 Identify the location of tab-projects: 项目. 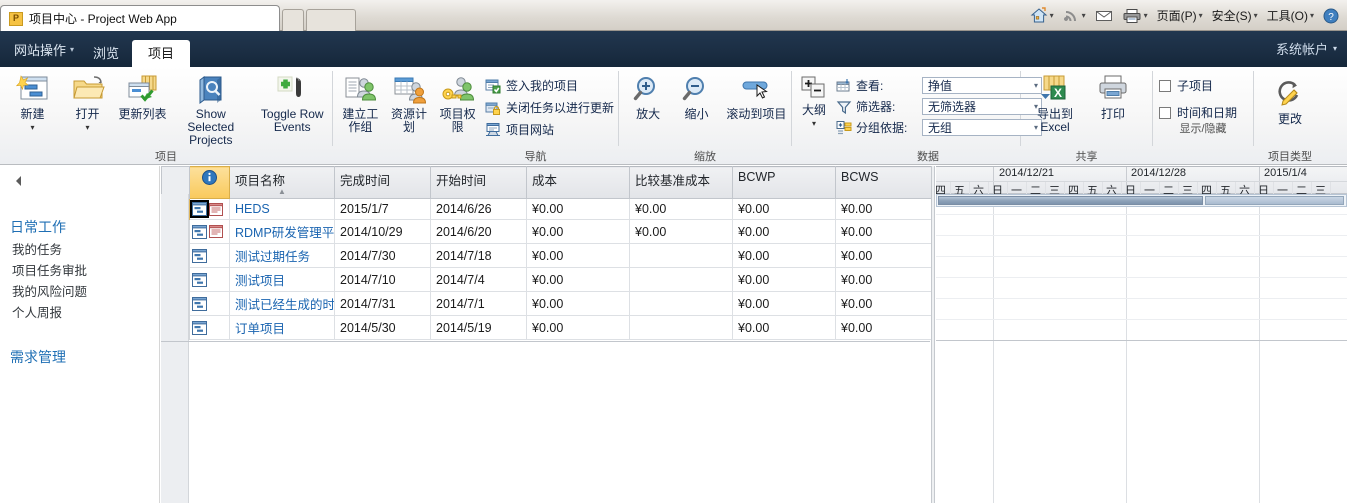
(161, 54).